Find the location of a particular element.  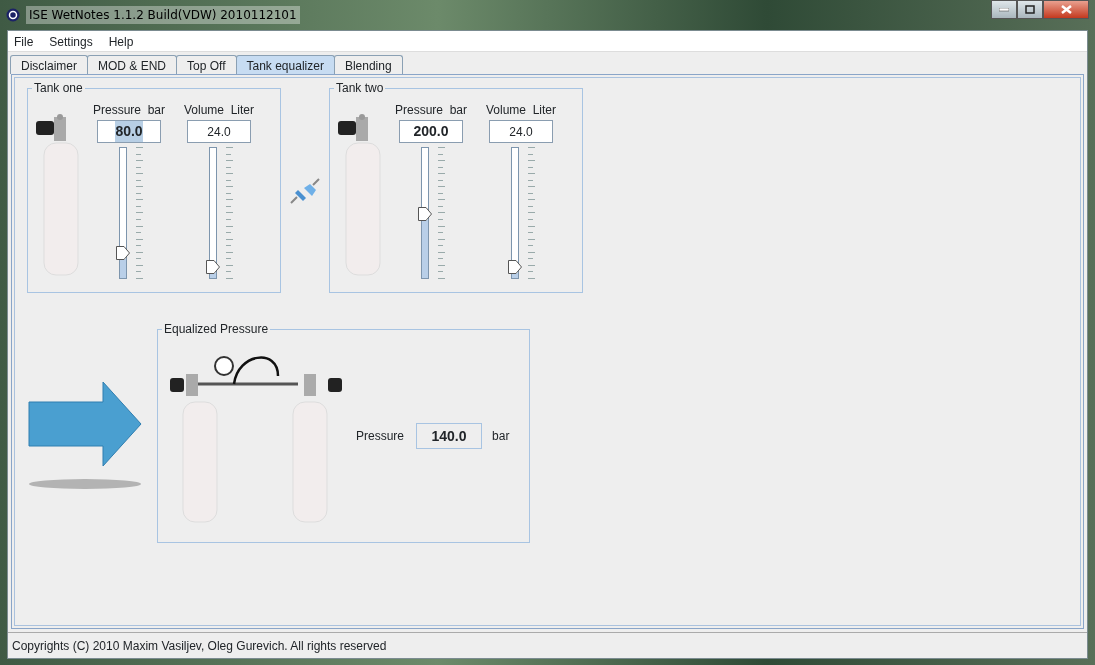

pressure-field: 80.0 is located at coordinates (129, 131).